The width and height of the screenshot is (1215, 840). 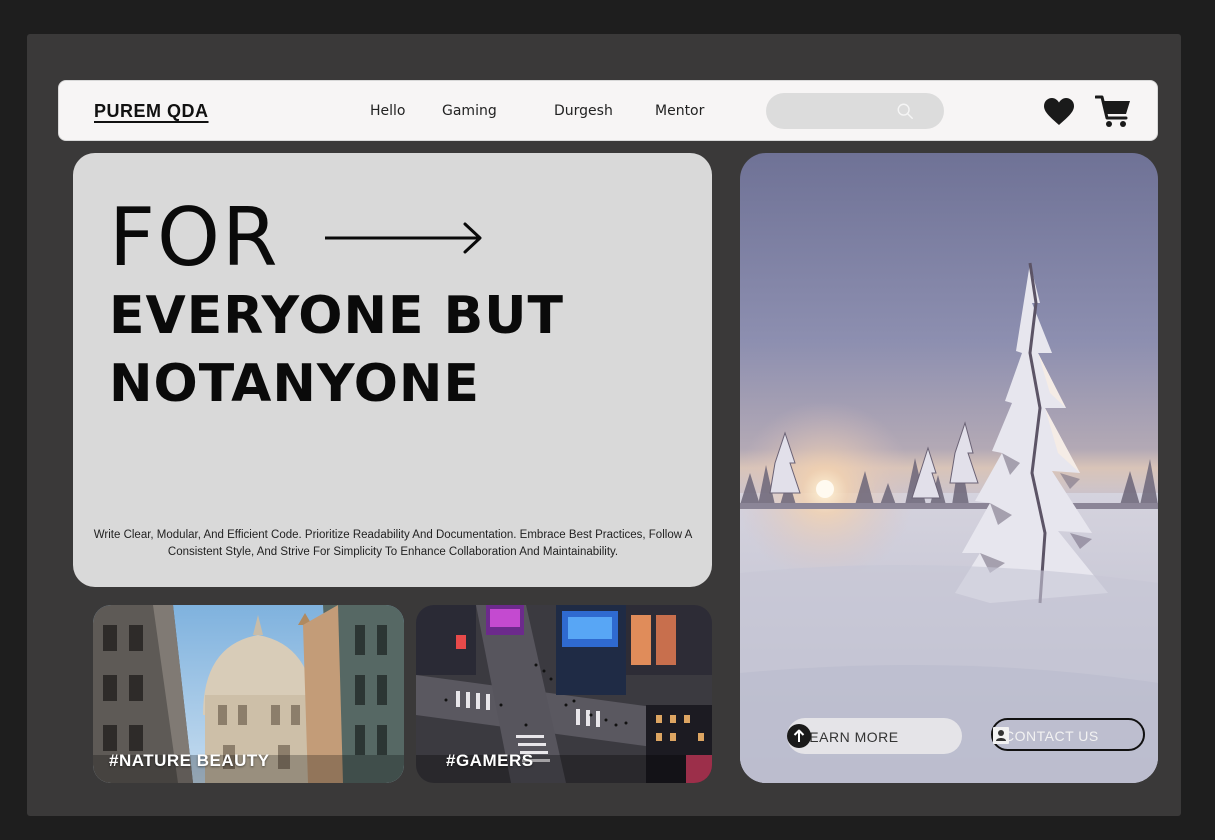 I want to click on search-input, so click(x=835, y=111).